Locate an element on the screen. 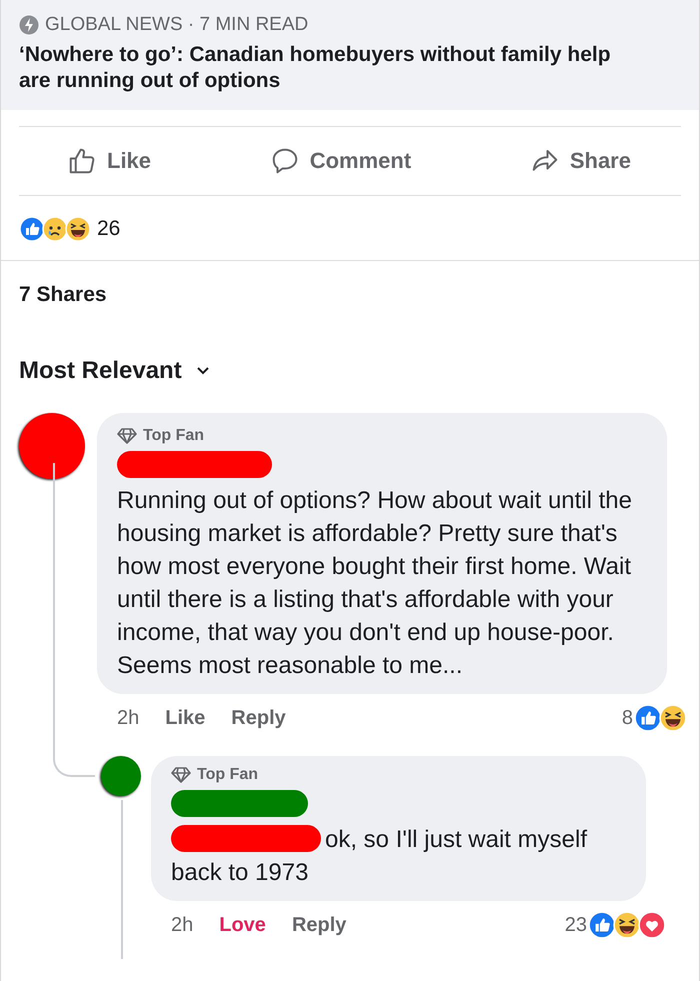  article-source: GLOBAL NEWS · 7 MIN READ is located at coordinates (176, 25).